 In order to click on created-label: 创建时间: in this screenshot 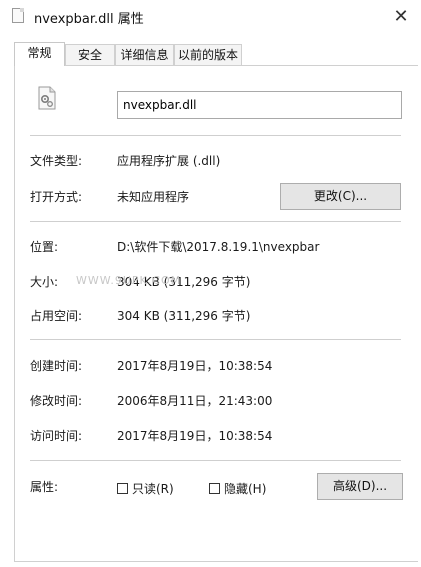, I will do `click(56, 366)`.